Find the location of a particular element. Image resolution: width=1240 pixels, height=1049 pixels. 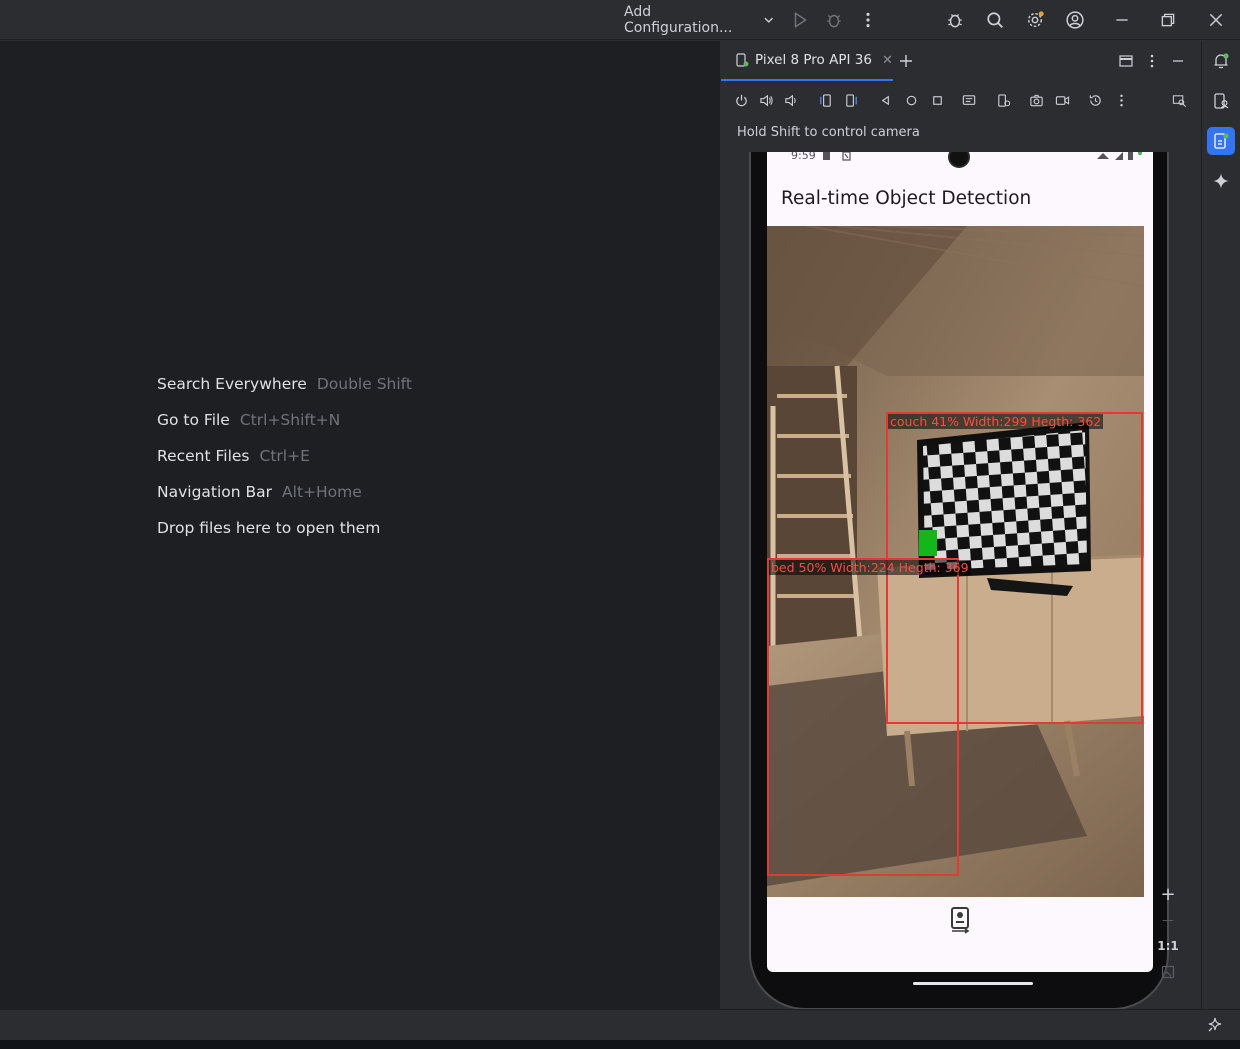

settings-icon is located at coordinates (1035, 19).